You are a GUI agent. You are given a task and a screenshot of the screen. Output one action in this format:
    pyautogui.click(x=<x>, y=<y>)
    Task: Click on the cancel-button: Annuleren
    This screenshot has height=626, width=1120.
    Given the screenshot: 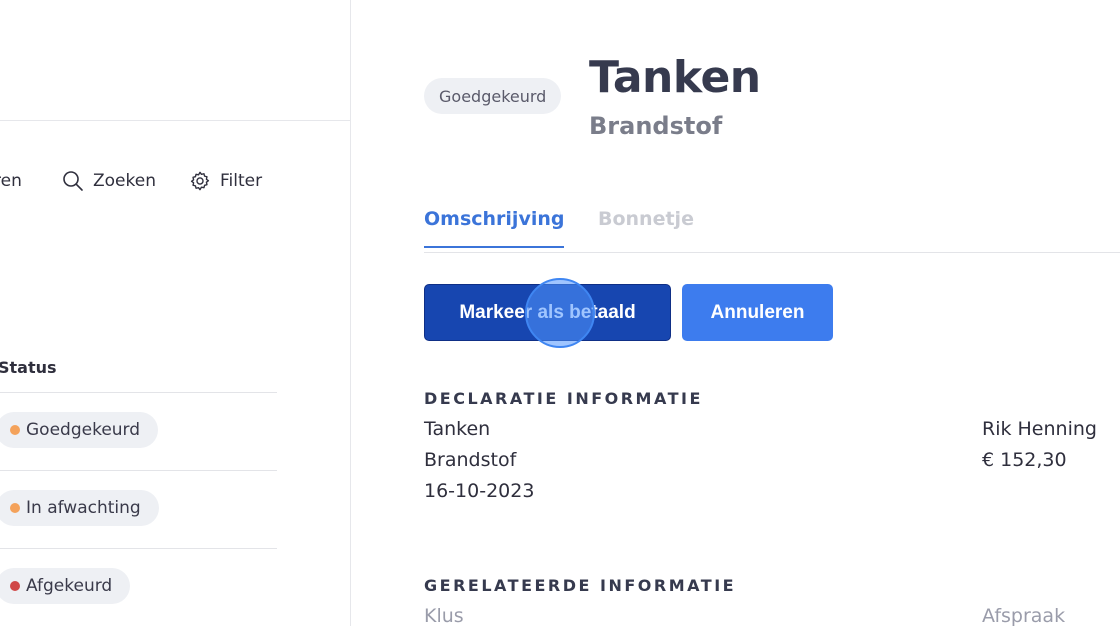 What is the action you would take?
    pyautogui.click(x=757, y=312)
    